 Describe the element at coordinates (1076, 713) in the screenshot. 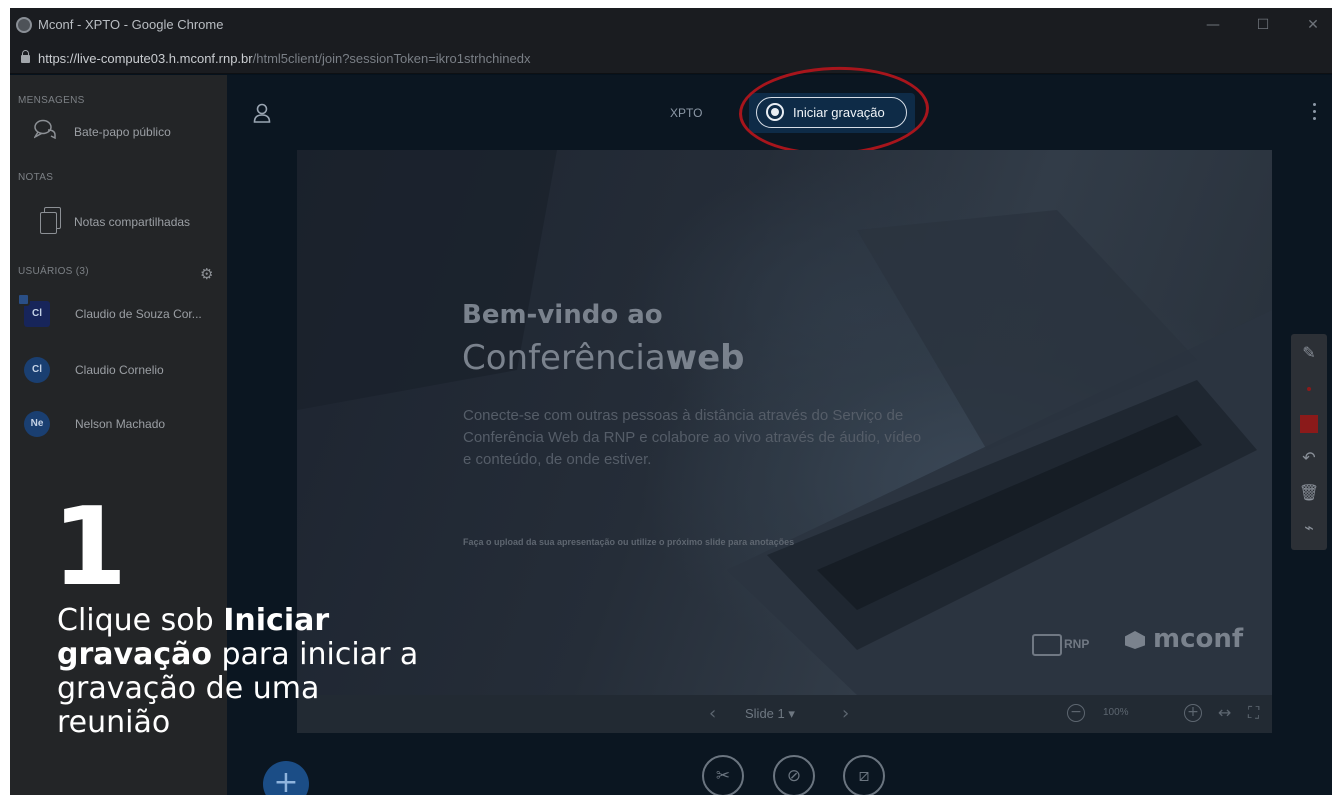

I see `zoom-out-icon: −` at that location.